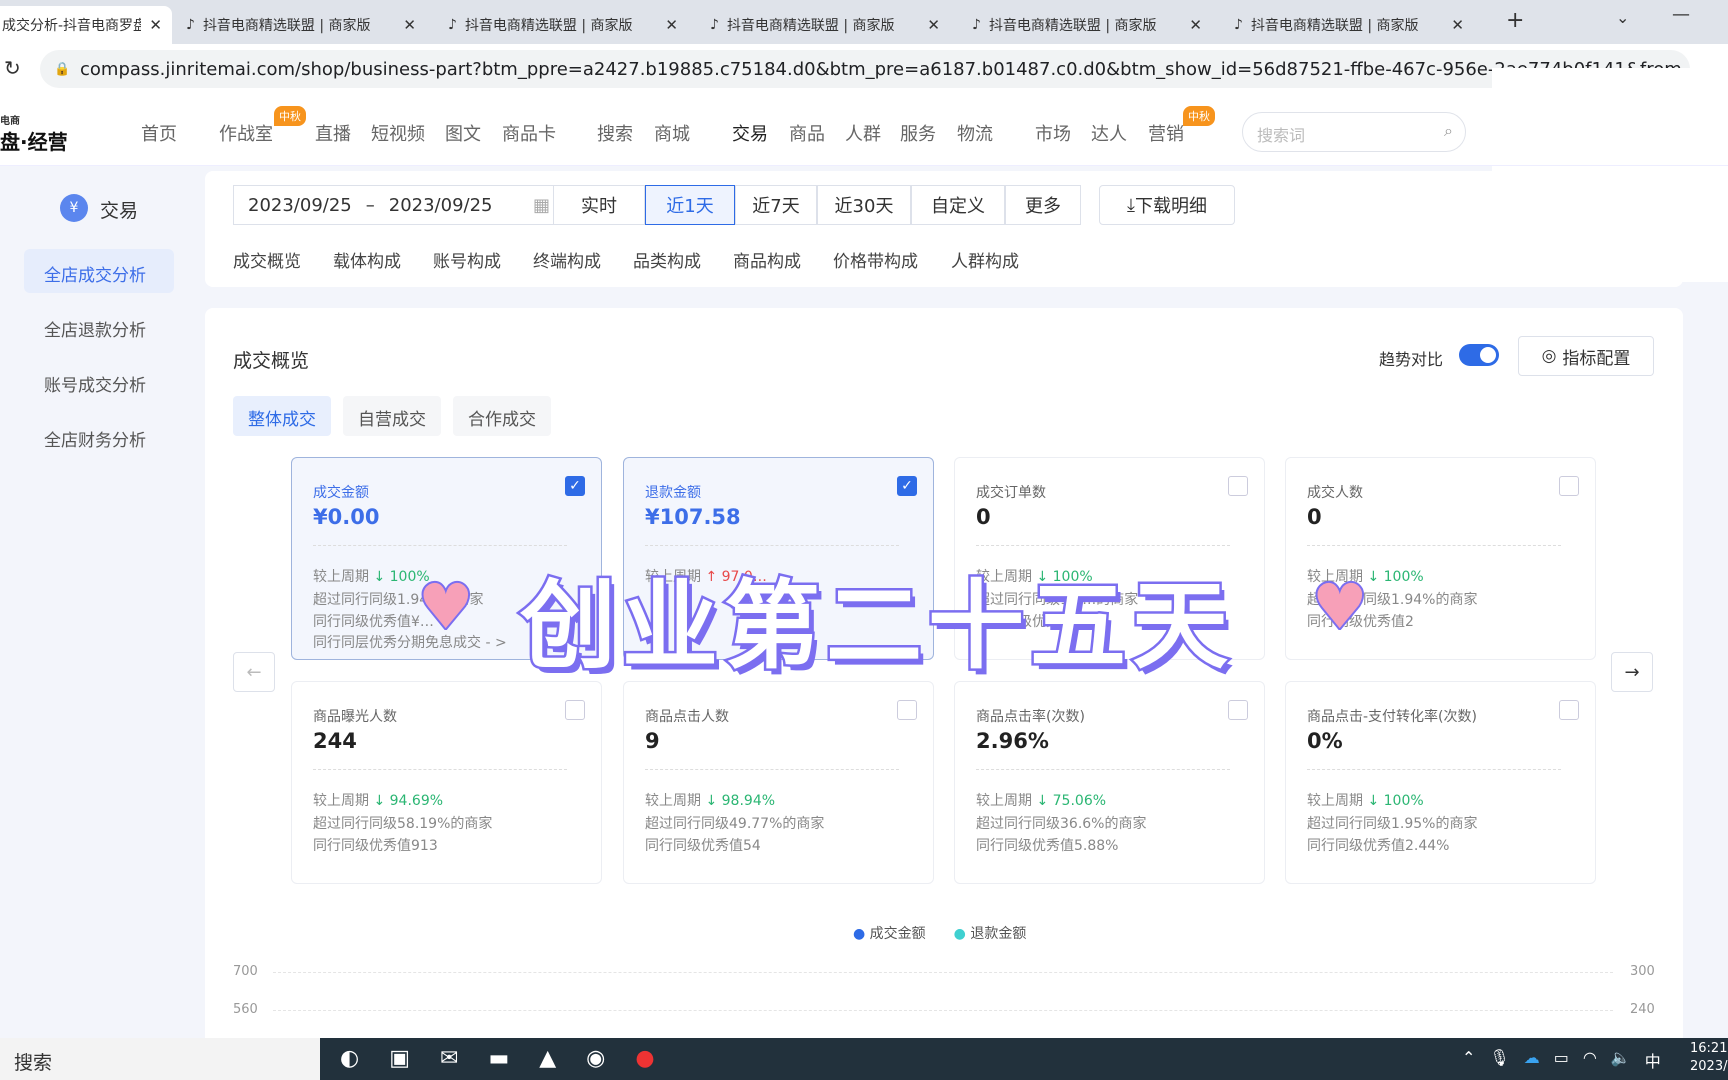  I want to click on nav-item: 短视频, so click(398, 133).